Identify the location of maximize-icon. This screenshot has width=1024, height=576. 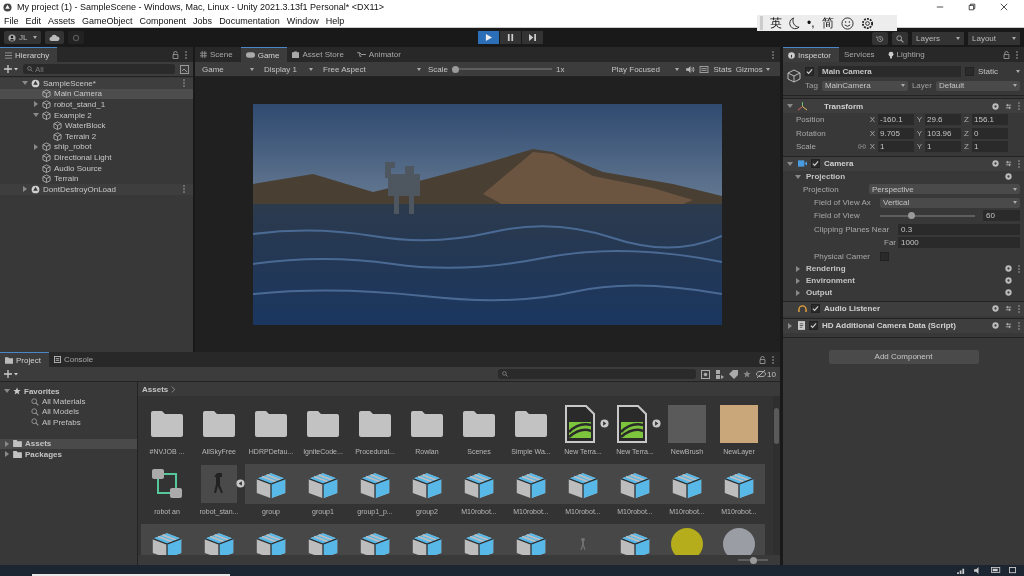
(972, 7).